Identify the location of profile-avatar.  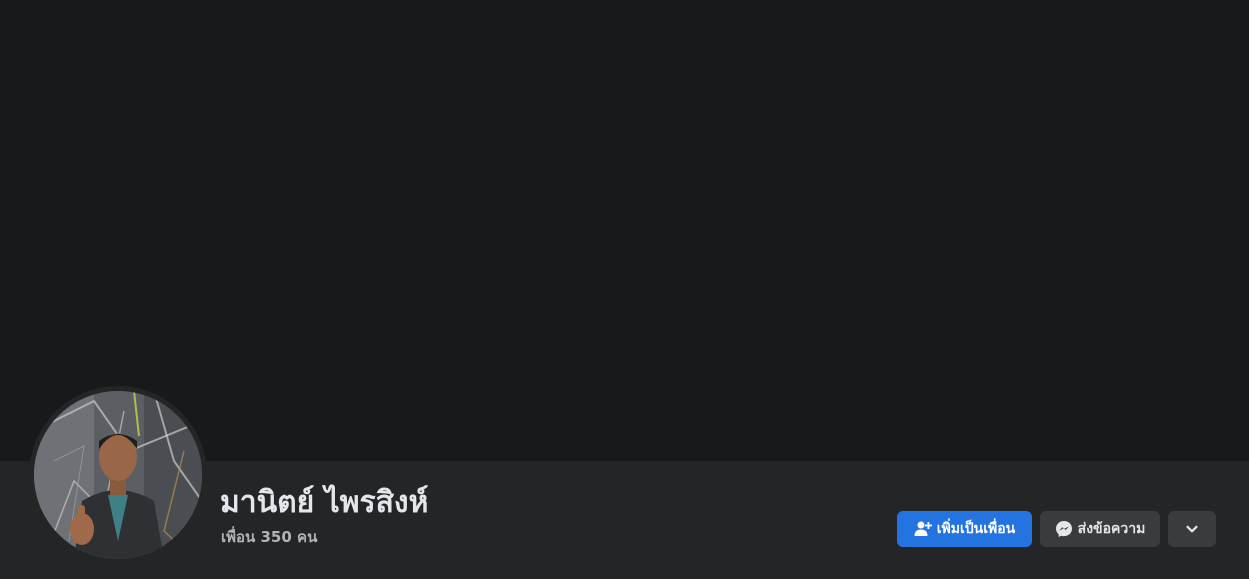
(118, 475).